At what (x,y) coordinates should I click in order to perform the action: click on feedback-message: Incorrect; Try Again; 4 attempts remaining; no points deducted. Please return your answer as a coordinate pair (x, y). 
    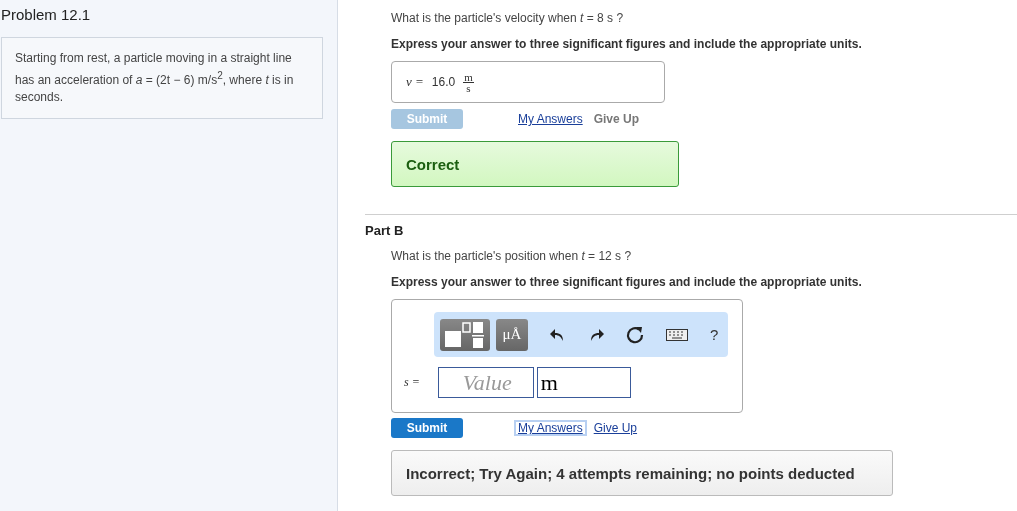
    Looking at the image, I should click on (642, 473).